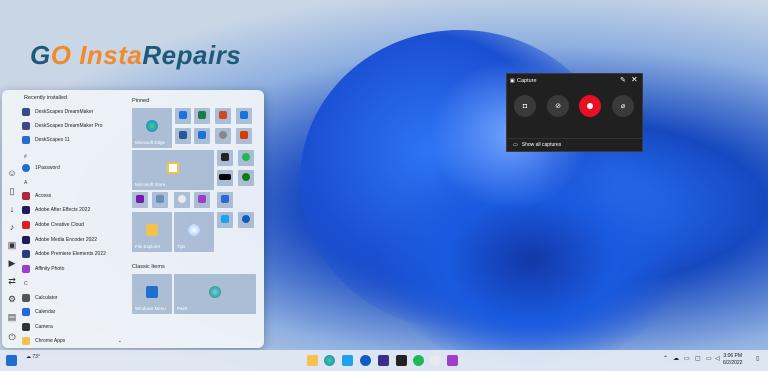 The height and width of the screenshot is (371, 768). Describe the element at coordinates (12, 209) in the screenshot. I see `downloads-icon: ↓` at that location.